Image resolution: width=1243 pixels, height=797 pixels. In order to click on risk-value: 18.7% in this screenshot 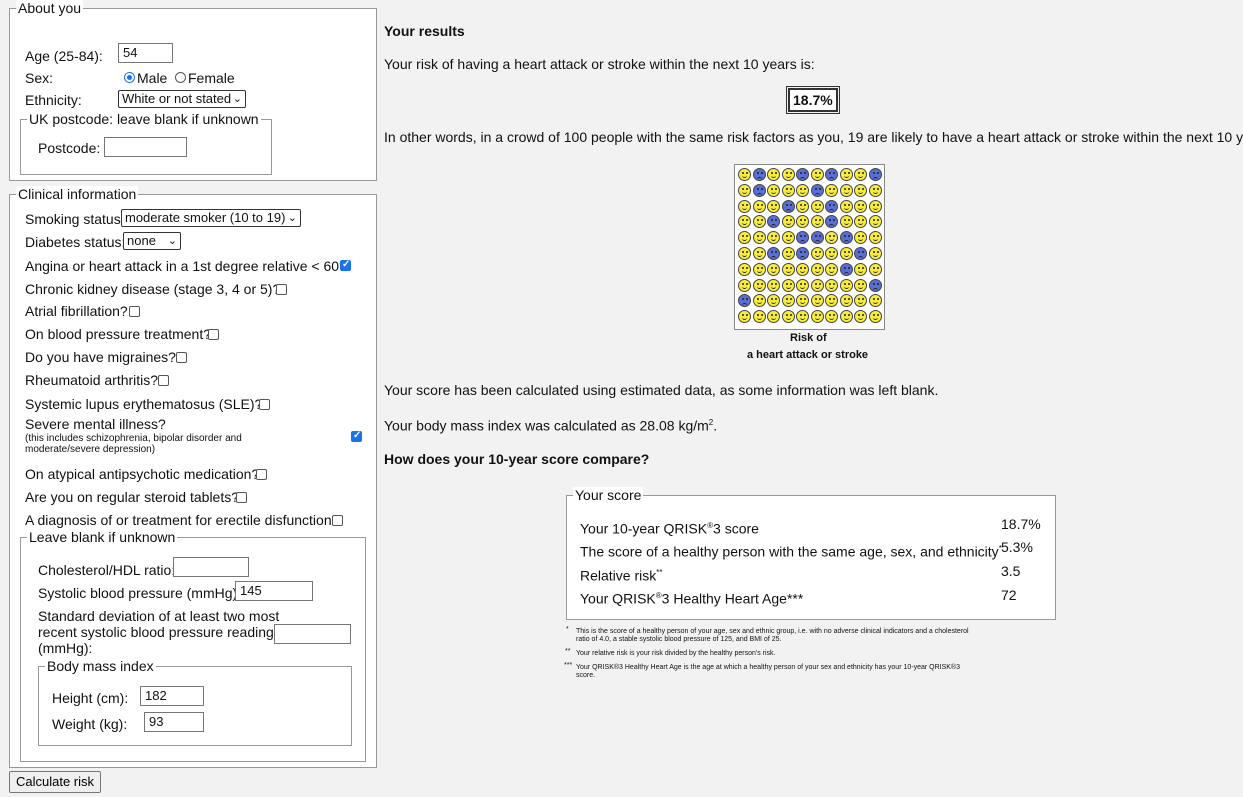, I will do `click(813, 100)`.